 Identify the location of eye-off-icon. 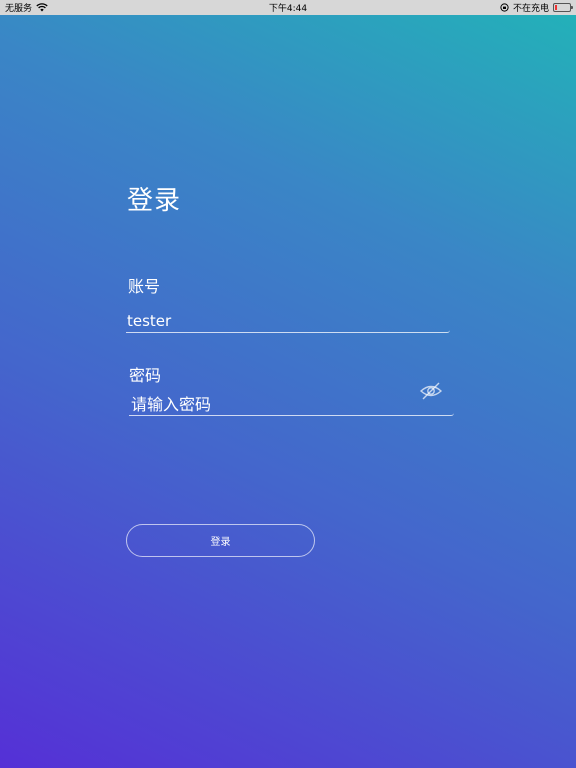
(431, 393).